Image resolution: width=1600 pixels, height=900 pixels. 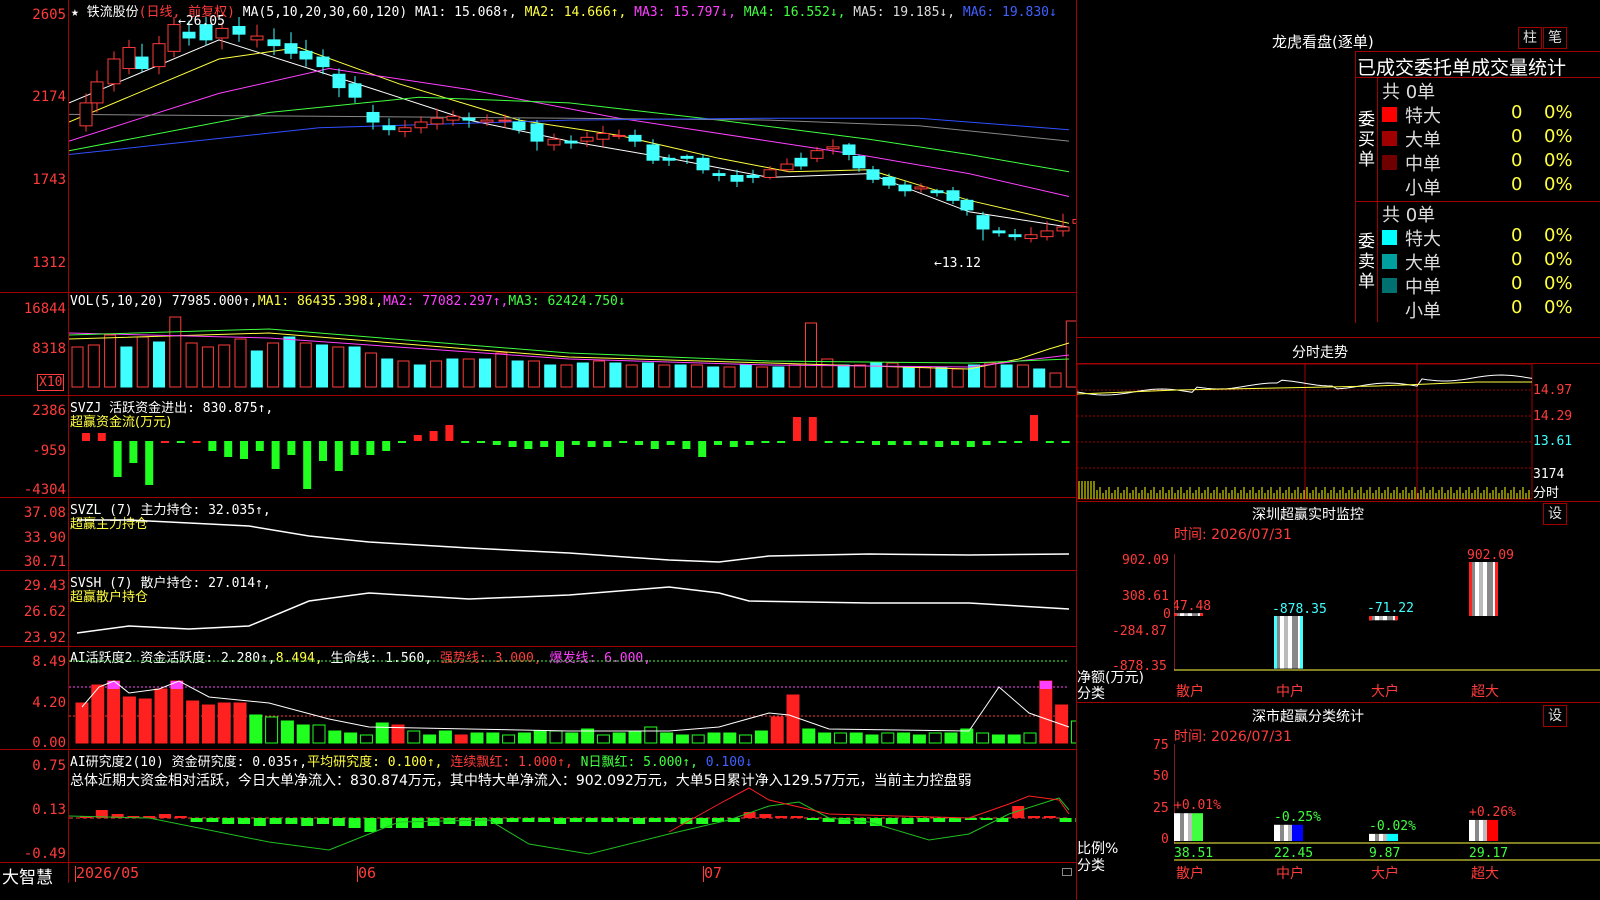 I want to click on research-red-line, so click(x=869, y=810).